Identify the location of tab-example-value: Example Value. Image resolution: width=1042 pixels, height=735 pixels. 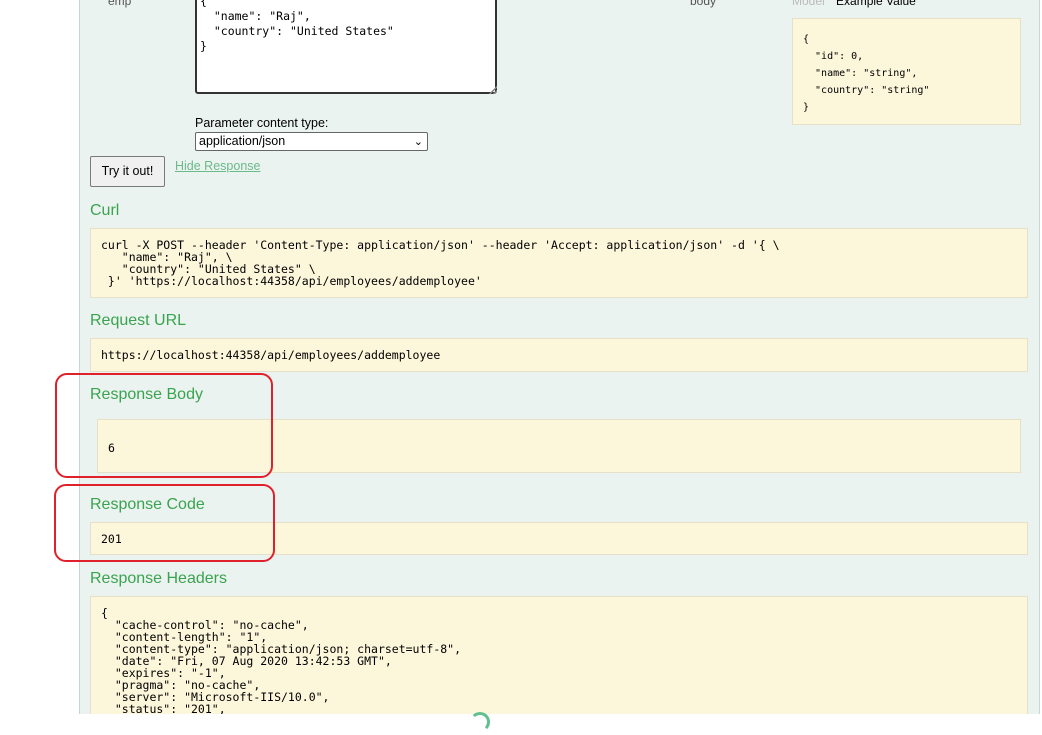
(876, 4).